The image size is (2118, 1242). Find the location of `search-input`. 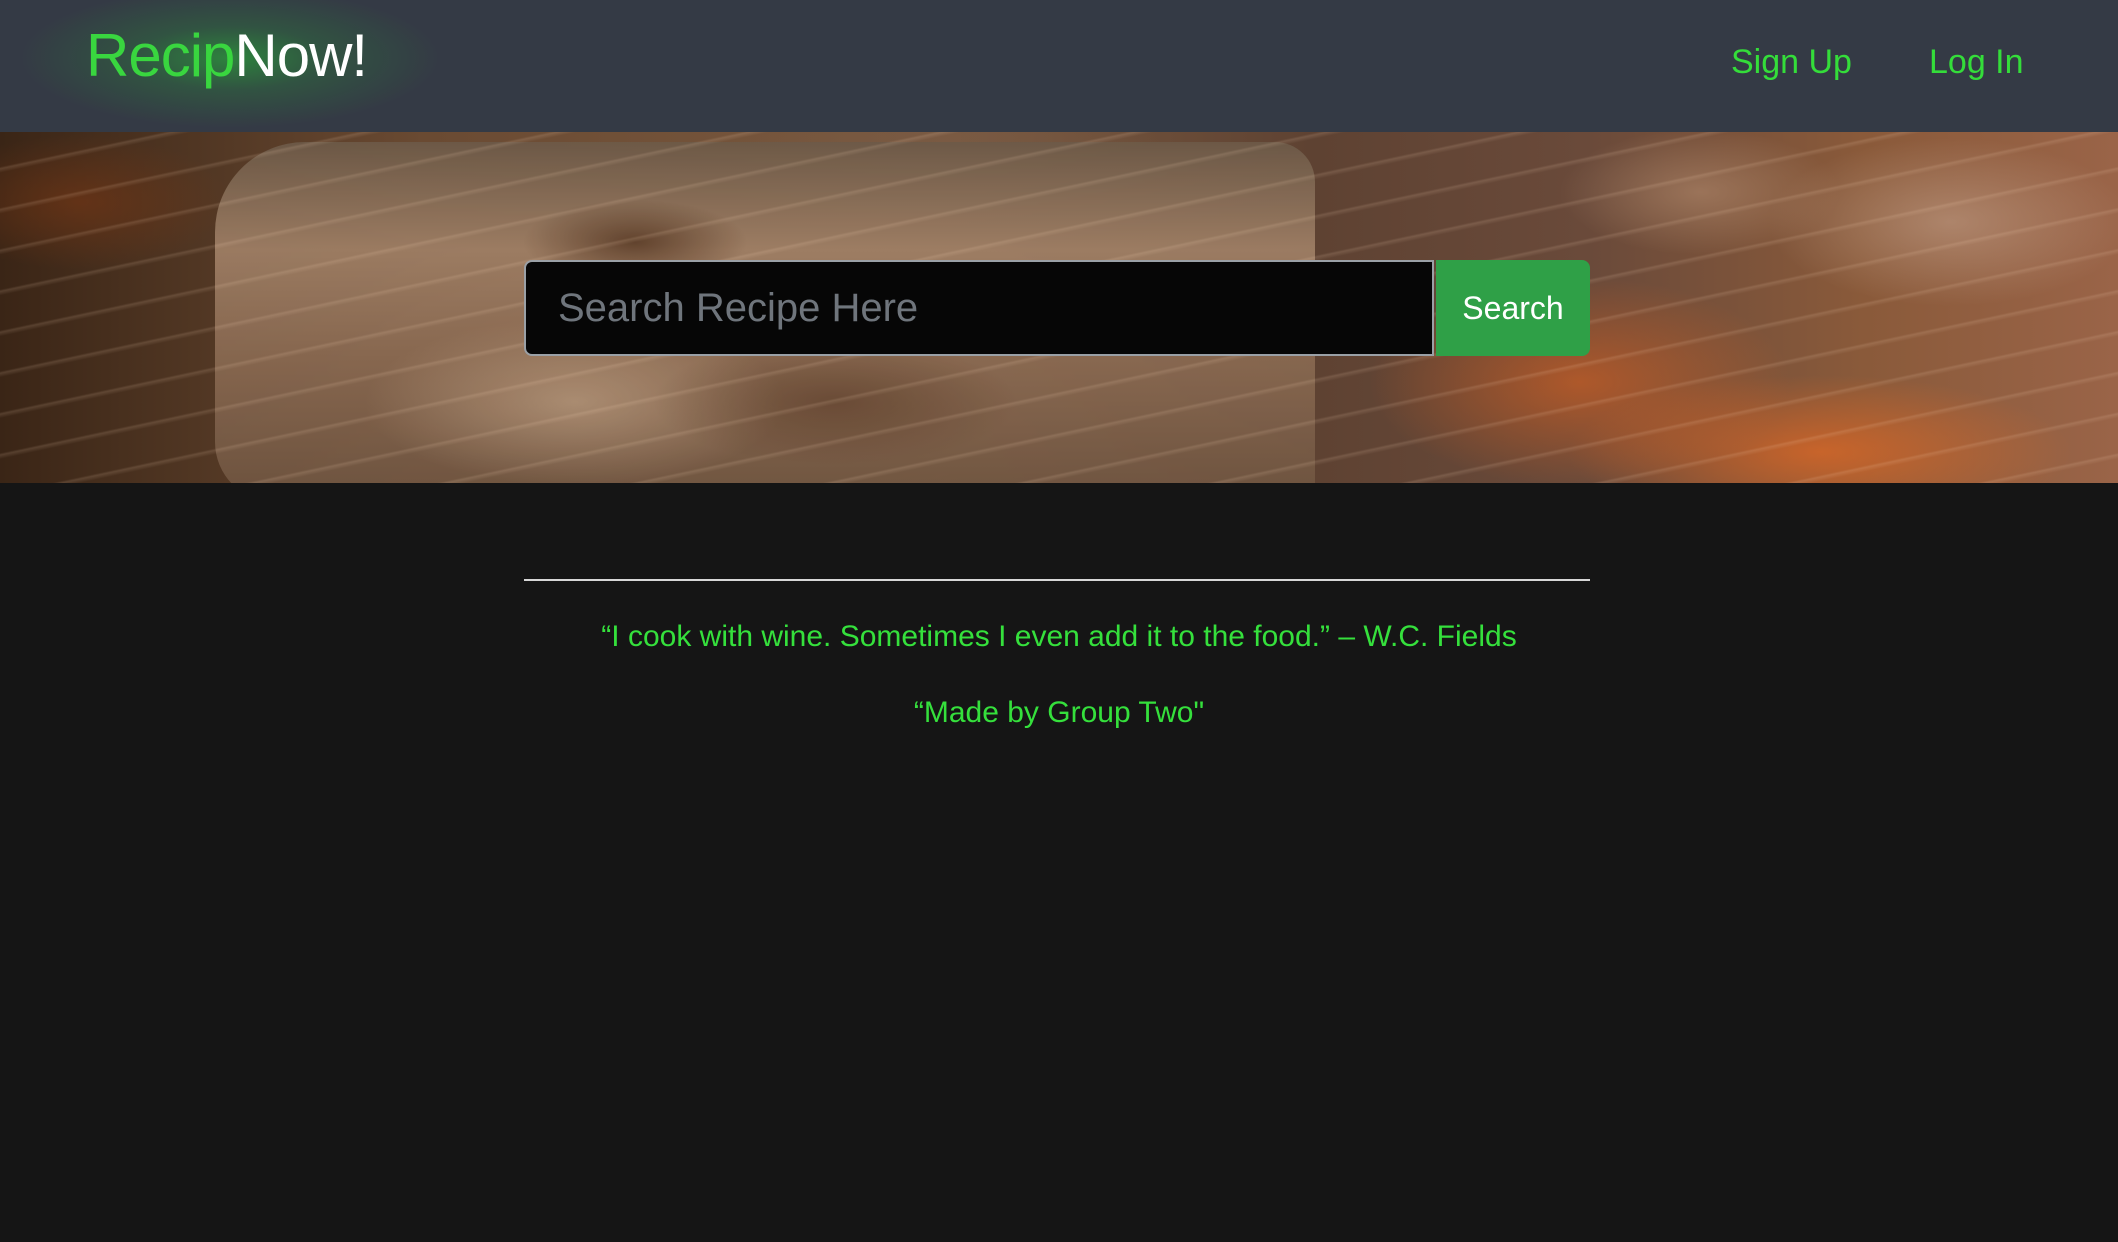

search-input is located at coordinates (979, 308).